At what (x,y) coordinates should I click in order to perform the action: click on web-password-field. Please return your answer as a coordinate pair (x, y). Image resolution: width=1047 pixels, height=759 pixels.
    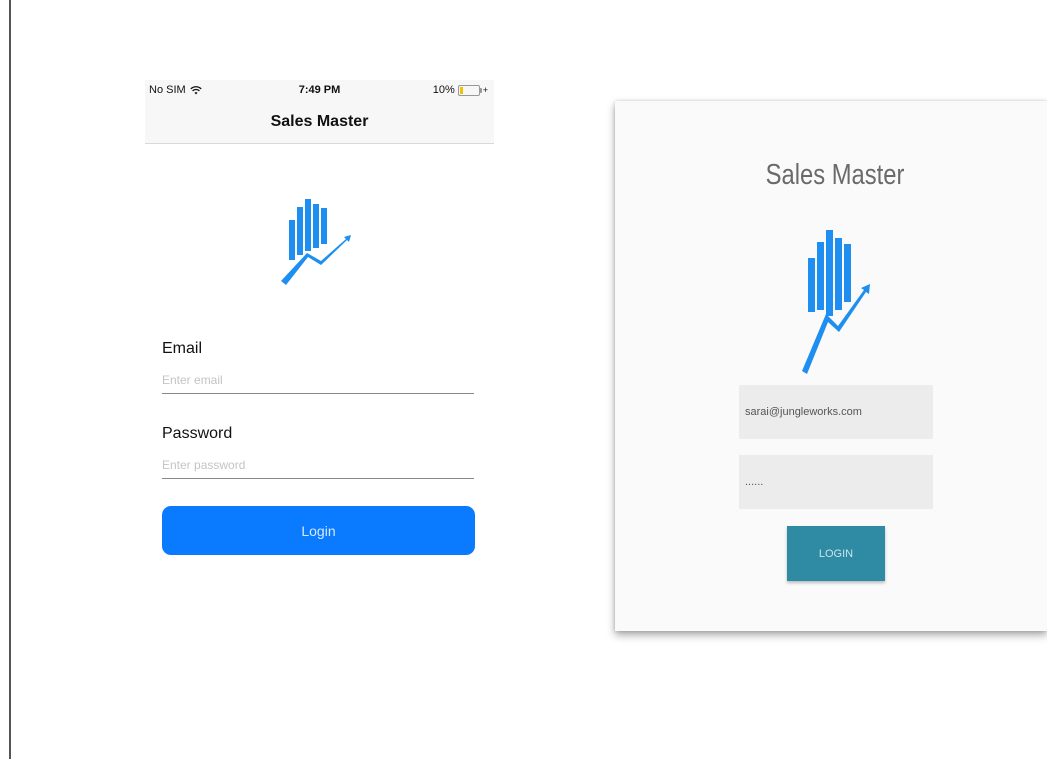
    Looking at the image, I should click on (836, 482).